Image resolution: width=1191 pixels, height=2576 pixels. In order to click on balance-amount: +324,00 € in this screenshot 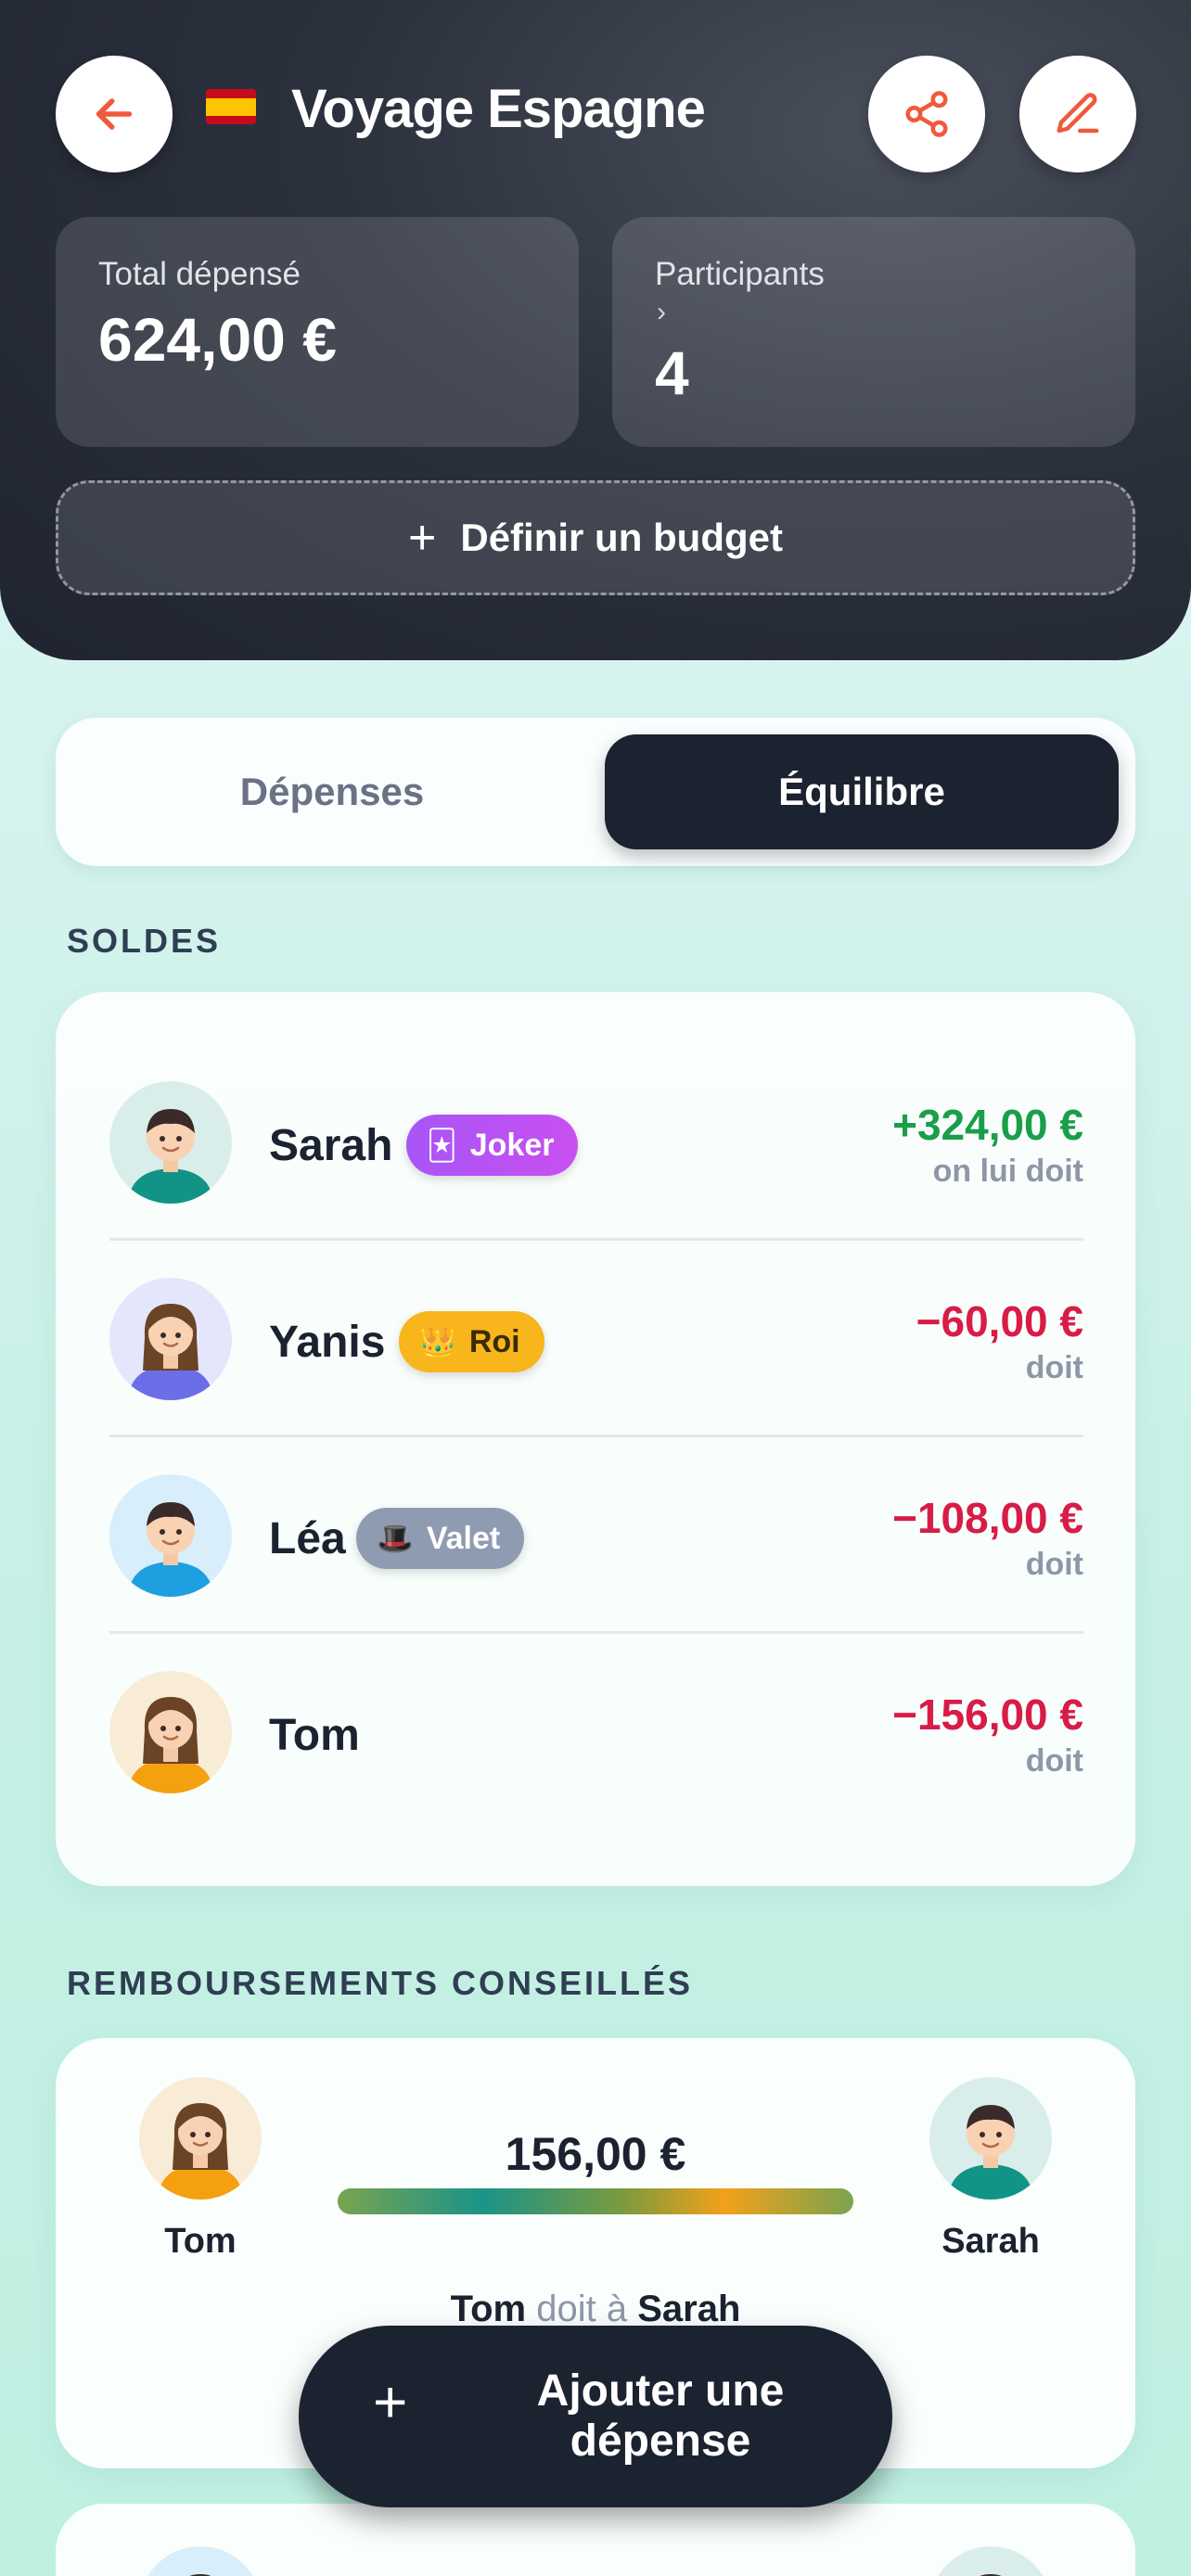, I will do `click(988, 1125)`.